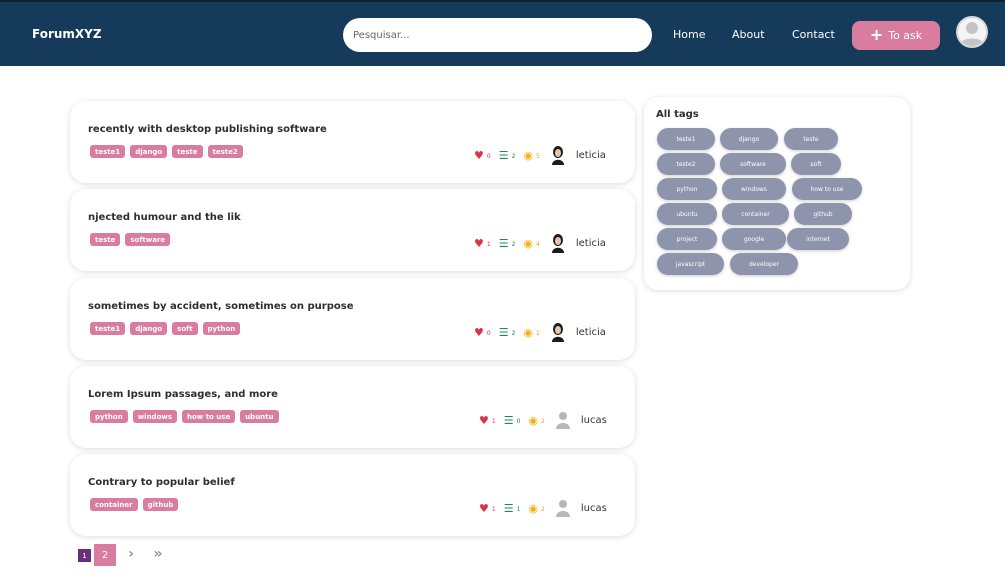 This screenshot has width=1005, height=581. Describe the element at coordinates (183, 394) in the screenshot. I see `question-title: Lorem Ipsum passages, and more` at that location.